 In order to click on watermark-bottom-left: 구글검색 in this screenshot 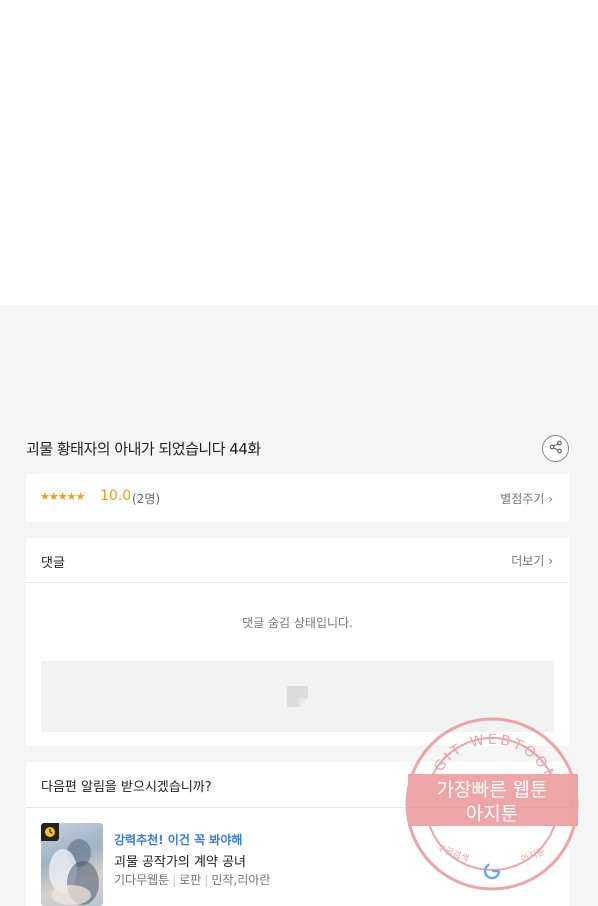, I will do `click(452, 853)`.